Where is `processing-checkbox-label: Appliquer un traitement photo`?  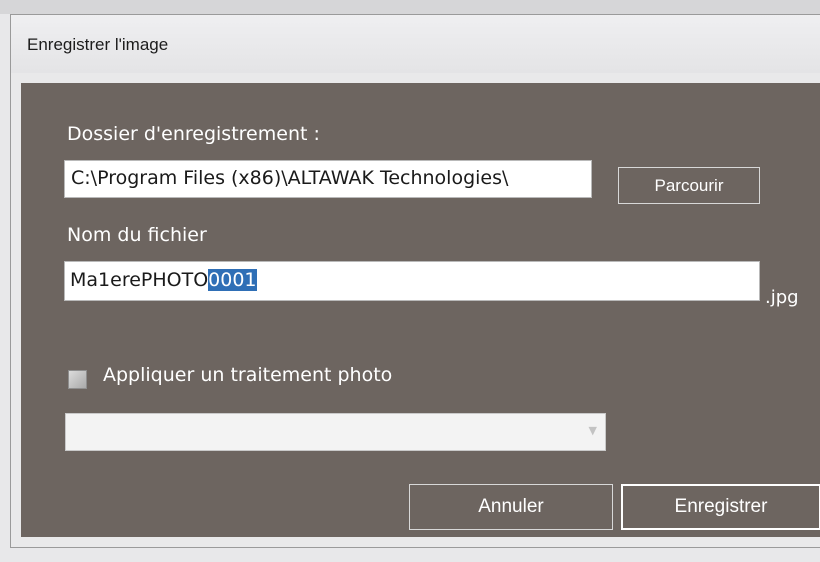
processing-checkbox-label: Appliquer un traitement photo is located at coordinates (247, 375).